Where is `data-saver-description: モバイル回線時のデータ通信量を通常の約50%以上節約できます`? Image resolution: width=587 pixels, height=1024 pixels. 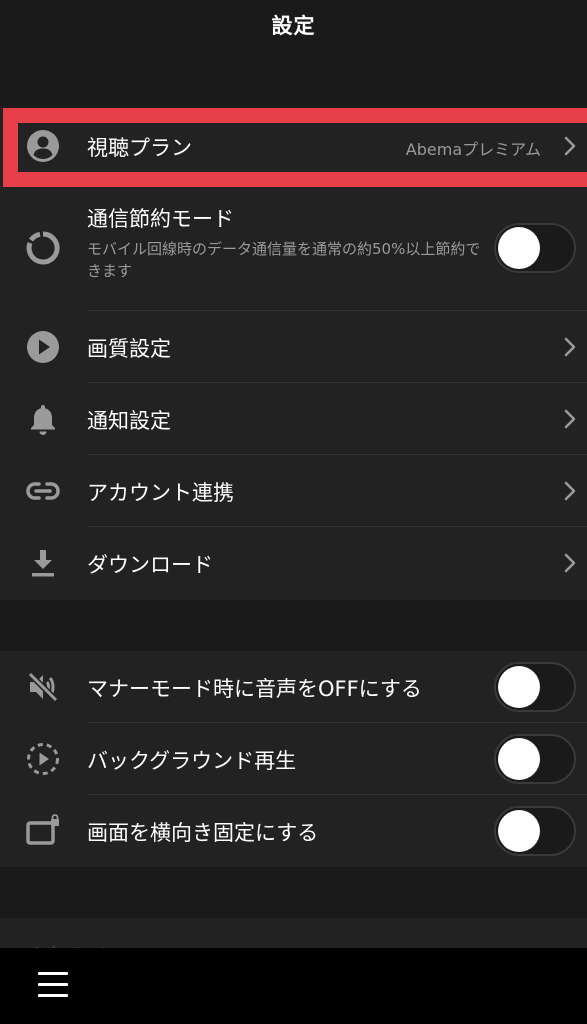 data-saver-description: モバイル回線時のデータ通信量を通常の約50%以上節約できます is located at coordinates (284, 260).